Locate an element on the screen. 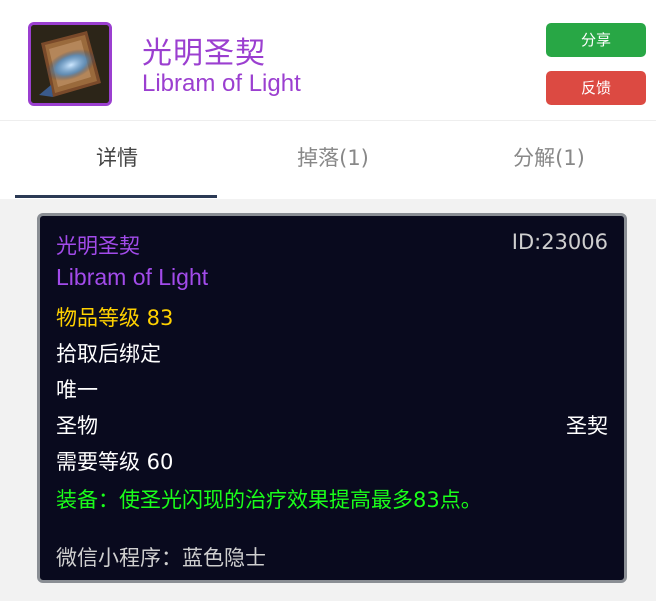  feedback-button: 反馈 is located at coordinates (596, 88).